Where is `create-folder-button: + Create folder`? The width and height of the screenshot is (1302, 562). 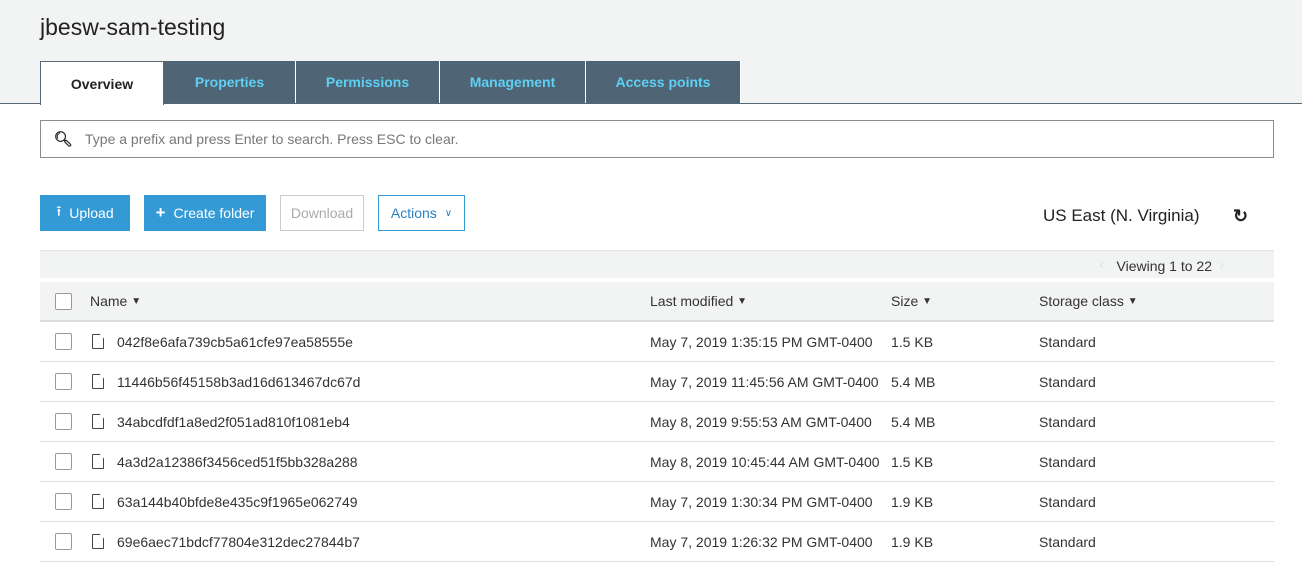 create-folder-button: + Create folder is located at coordinates (205, 213).